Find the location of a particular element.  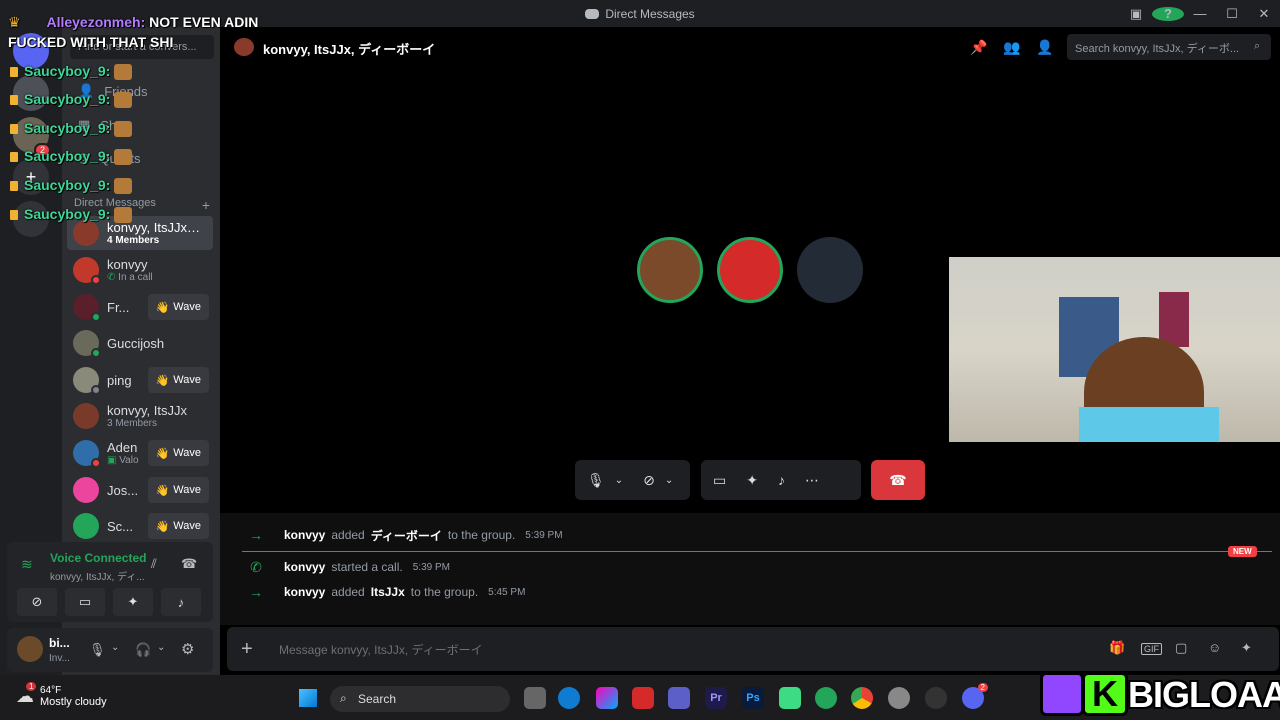

copilot-icon is located at coordinates (607, 698).